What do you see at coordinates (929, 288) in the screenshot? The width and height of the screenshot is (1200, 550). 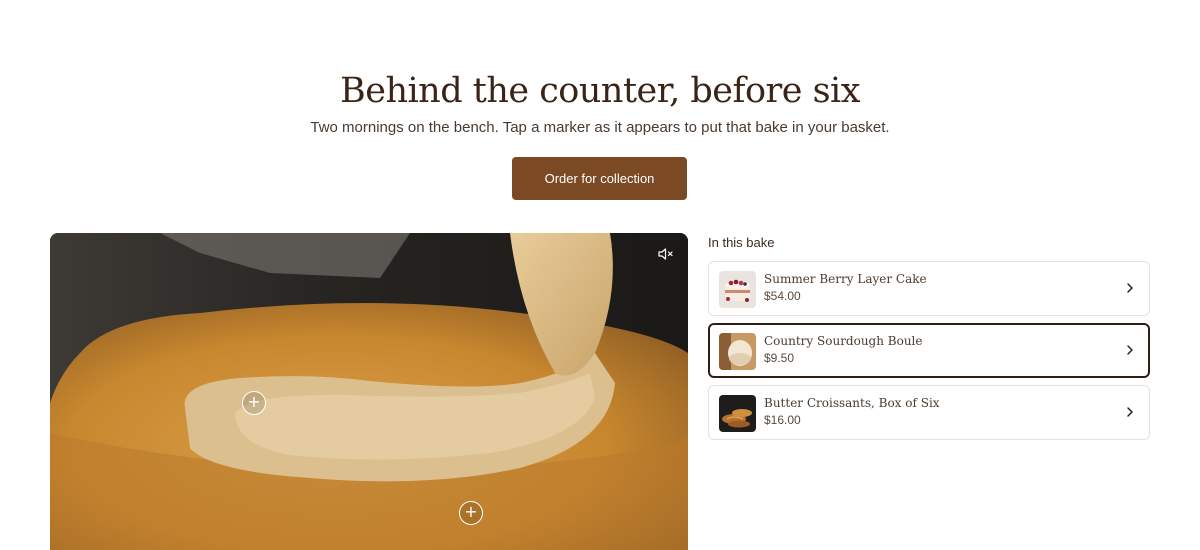 I see `product-card-summer-berry-layer-cake: Summer Berry Layer Cake $54.00` at bounding box center [929, 288].